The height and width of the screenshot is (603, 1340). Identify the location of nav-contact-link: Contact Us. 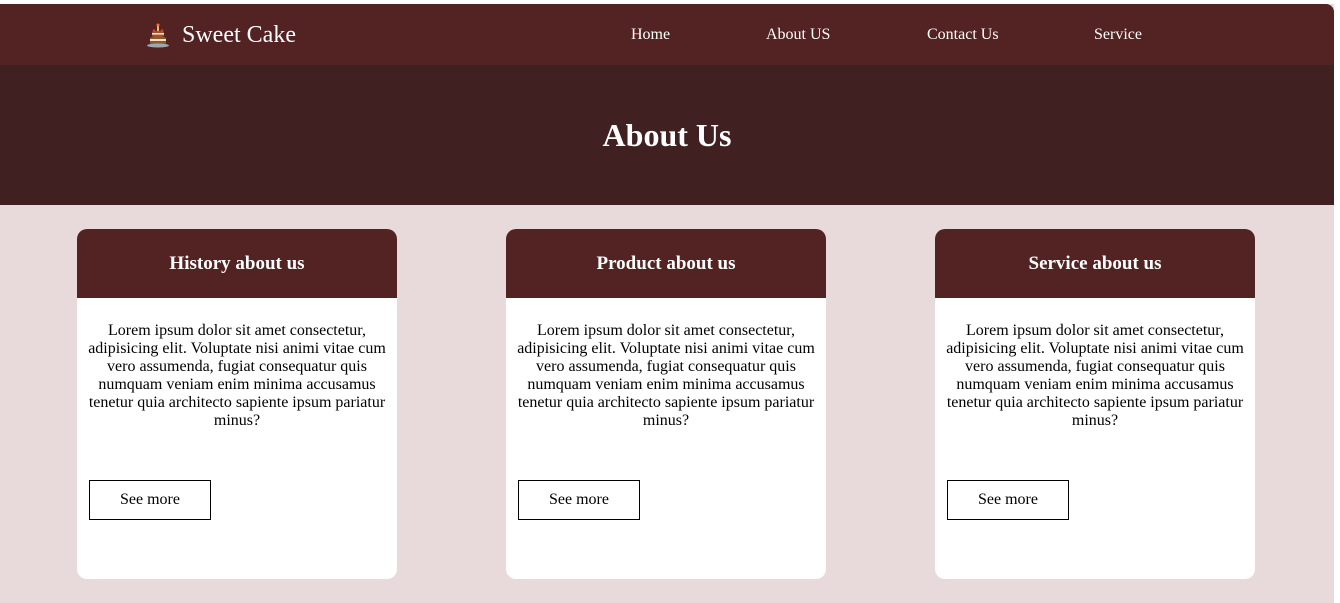
(963, 34).